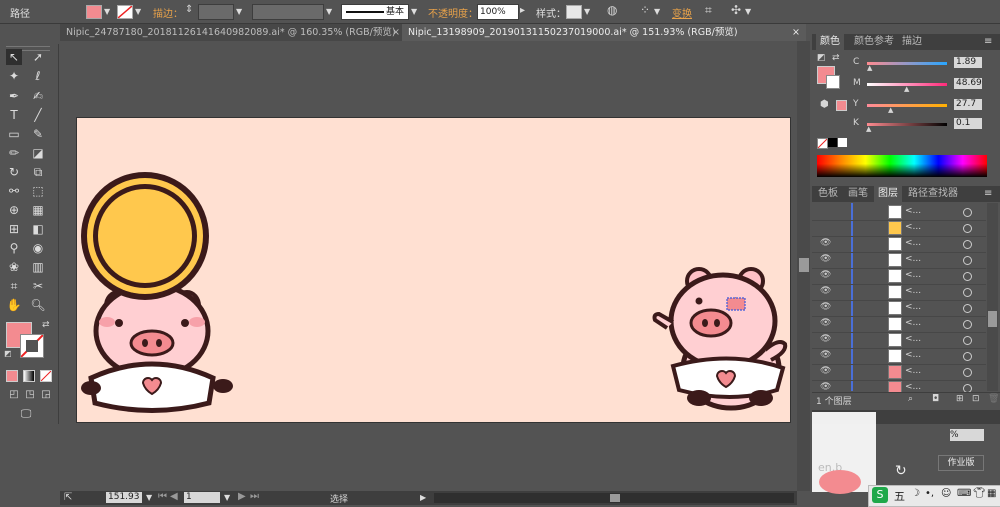  What do you see at coordinates (32, 346) in the screenshot?
I see `stroke-color-box` at bounding box center [32, 346].